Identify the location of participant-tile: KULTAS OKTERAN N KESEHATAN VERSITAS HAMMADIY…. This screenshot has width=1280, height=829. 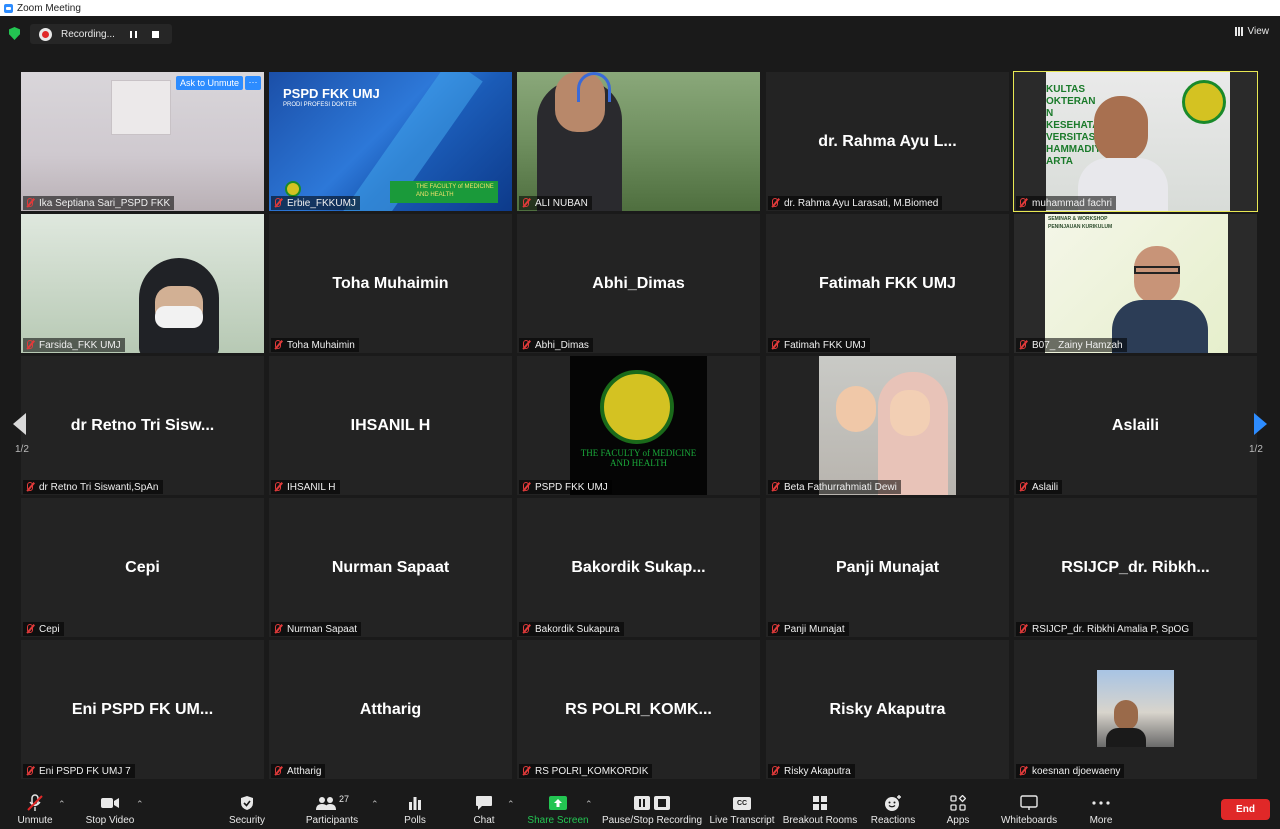
(1135, 141).